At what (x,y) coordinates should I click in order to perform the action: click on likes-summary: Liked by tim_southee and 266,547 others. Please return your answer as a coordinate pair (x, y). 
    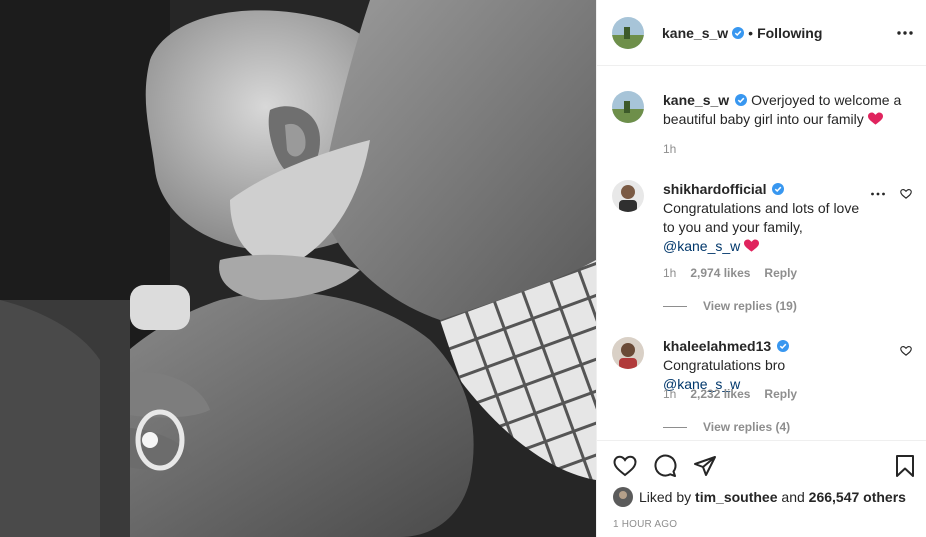
    Looking at the image, I should click on (759, 497).